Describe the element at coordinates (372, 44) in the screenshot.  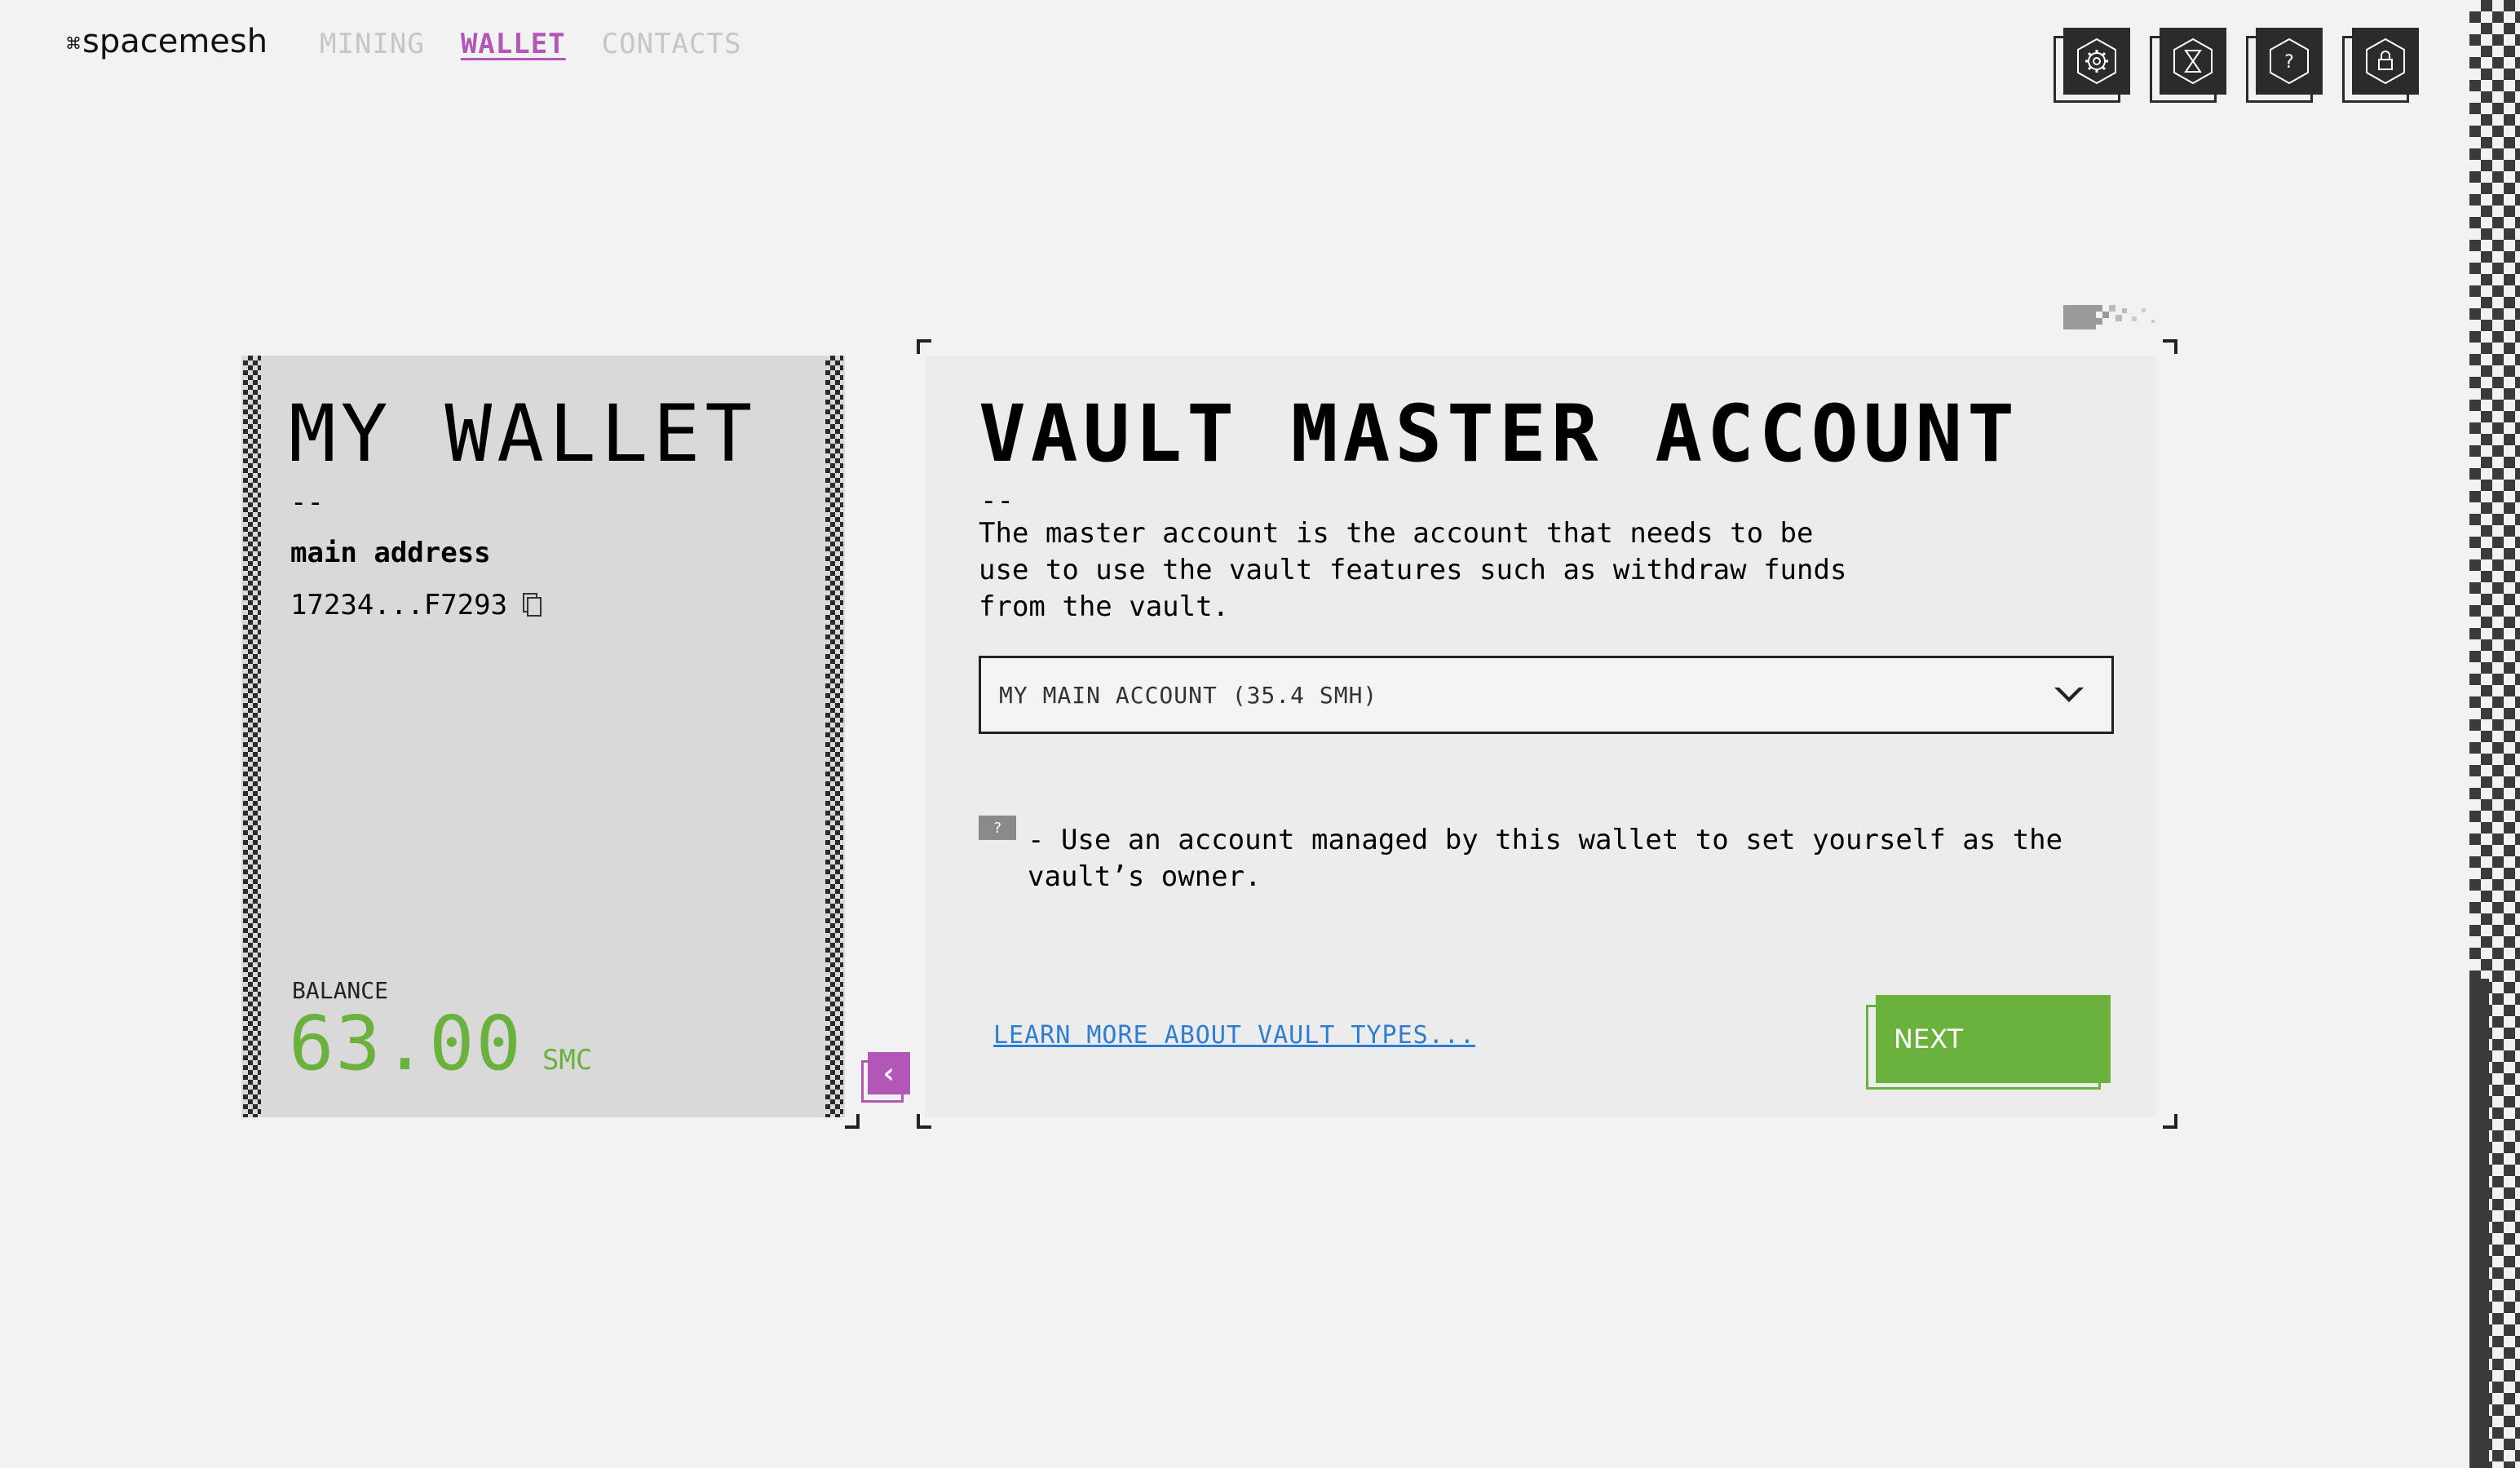
I see `nav-mining: MINING` at that location.